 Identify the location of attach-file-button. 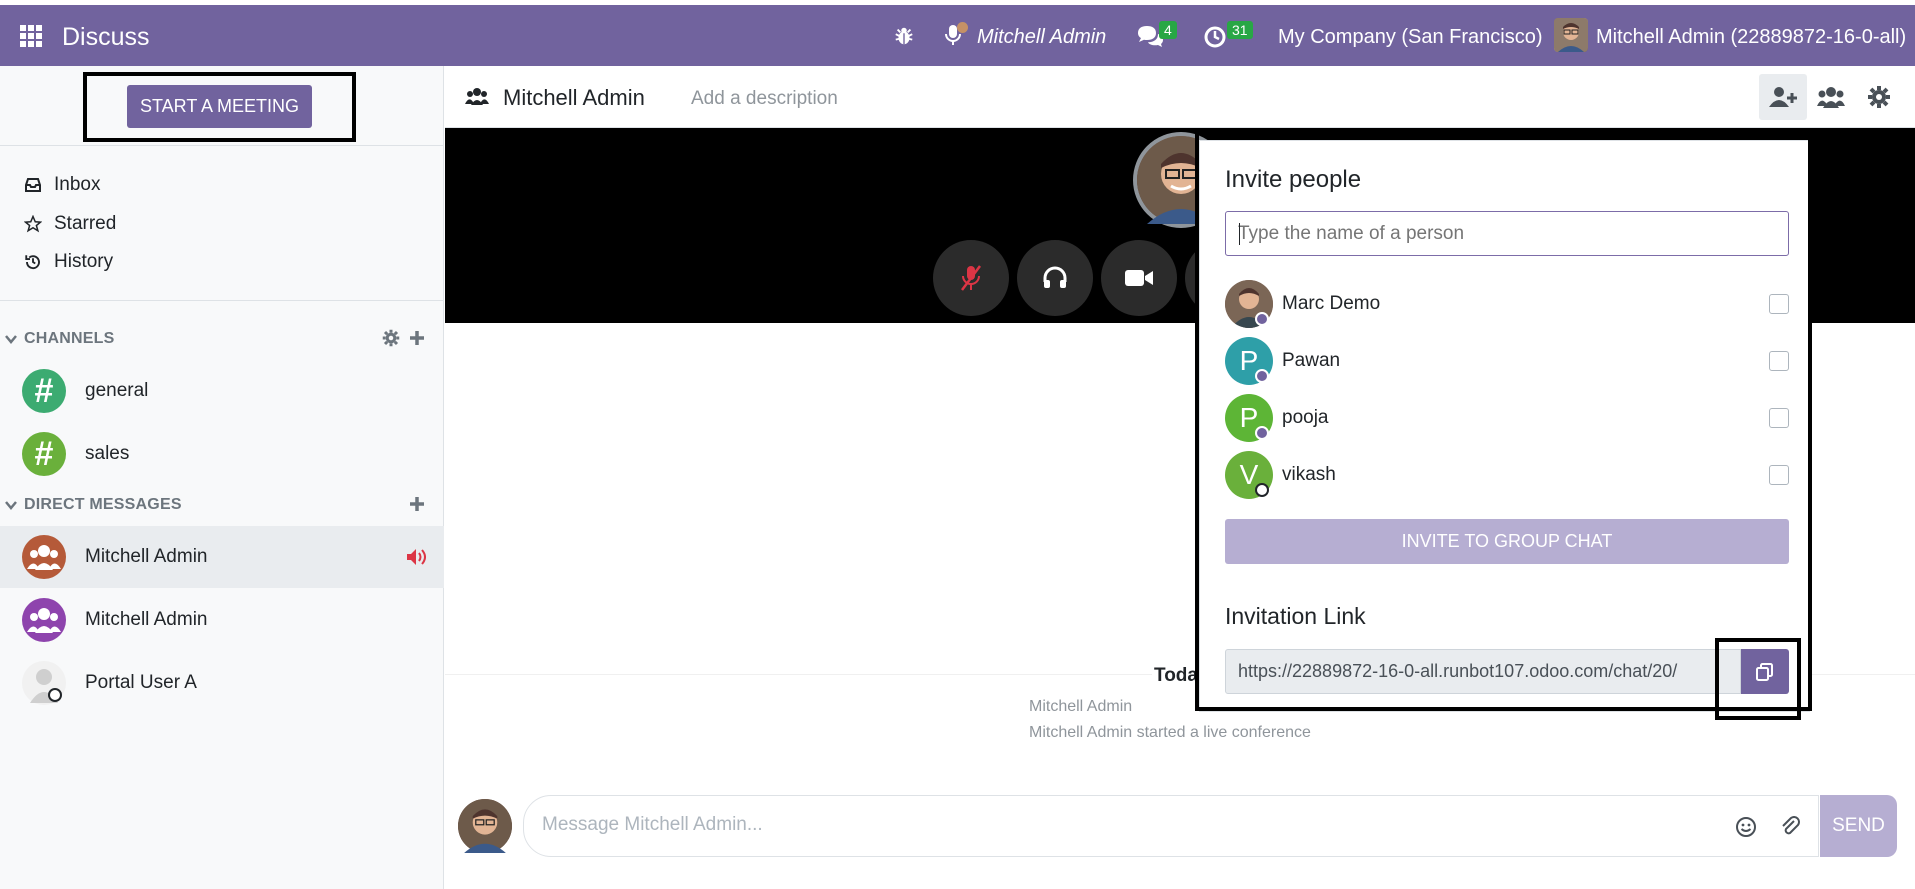
(1791, 827).